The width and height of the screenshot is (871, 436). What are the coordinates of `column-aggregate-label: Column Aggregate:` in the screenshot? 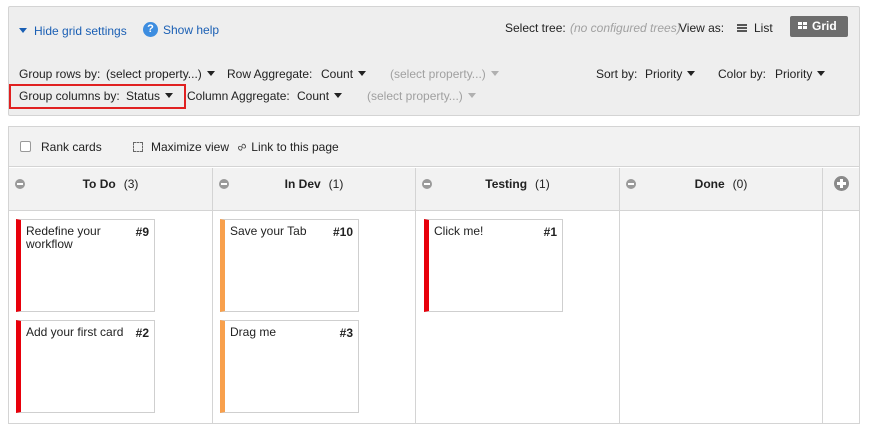 It's located at (238, 96).